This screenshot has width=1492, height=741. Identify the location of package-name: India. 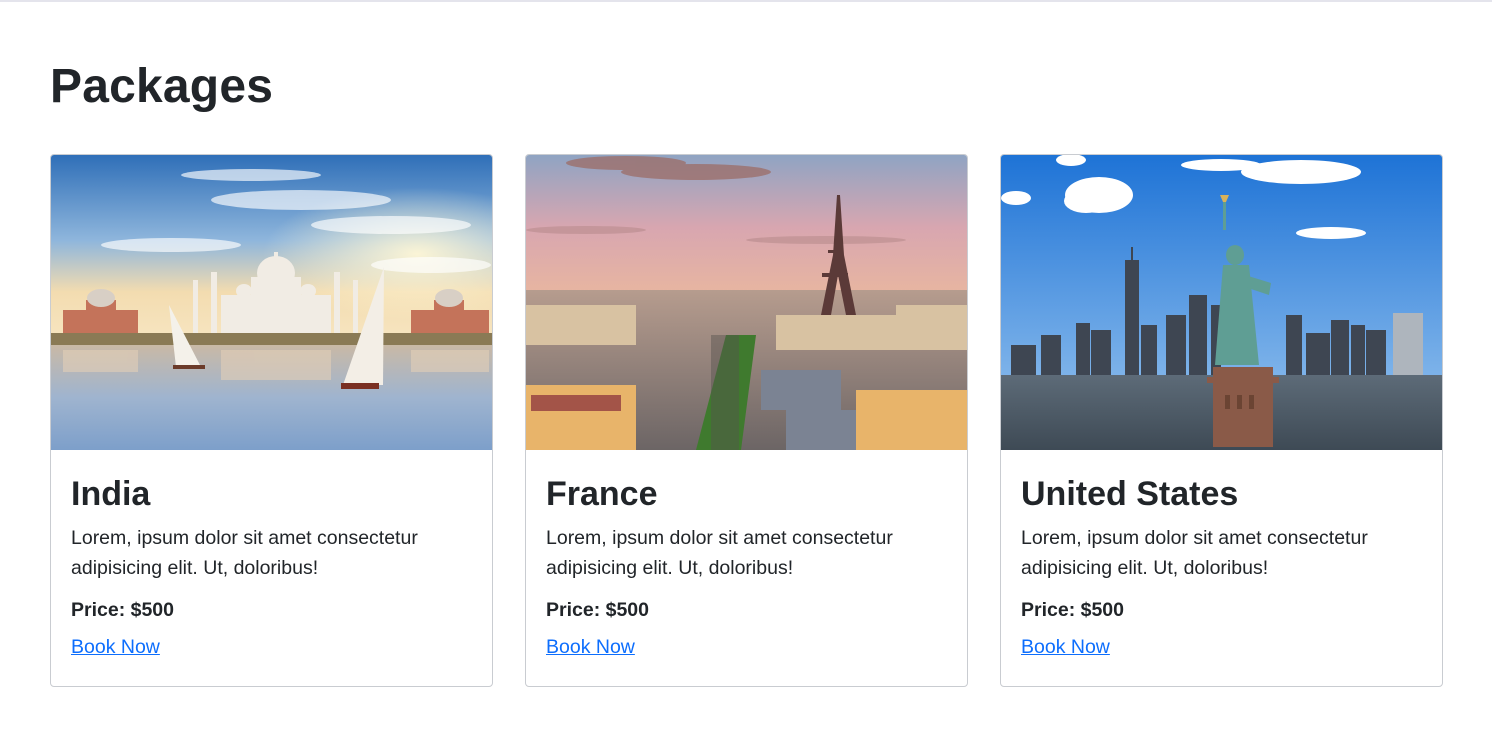
(111, 494).